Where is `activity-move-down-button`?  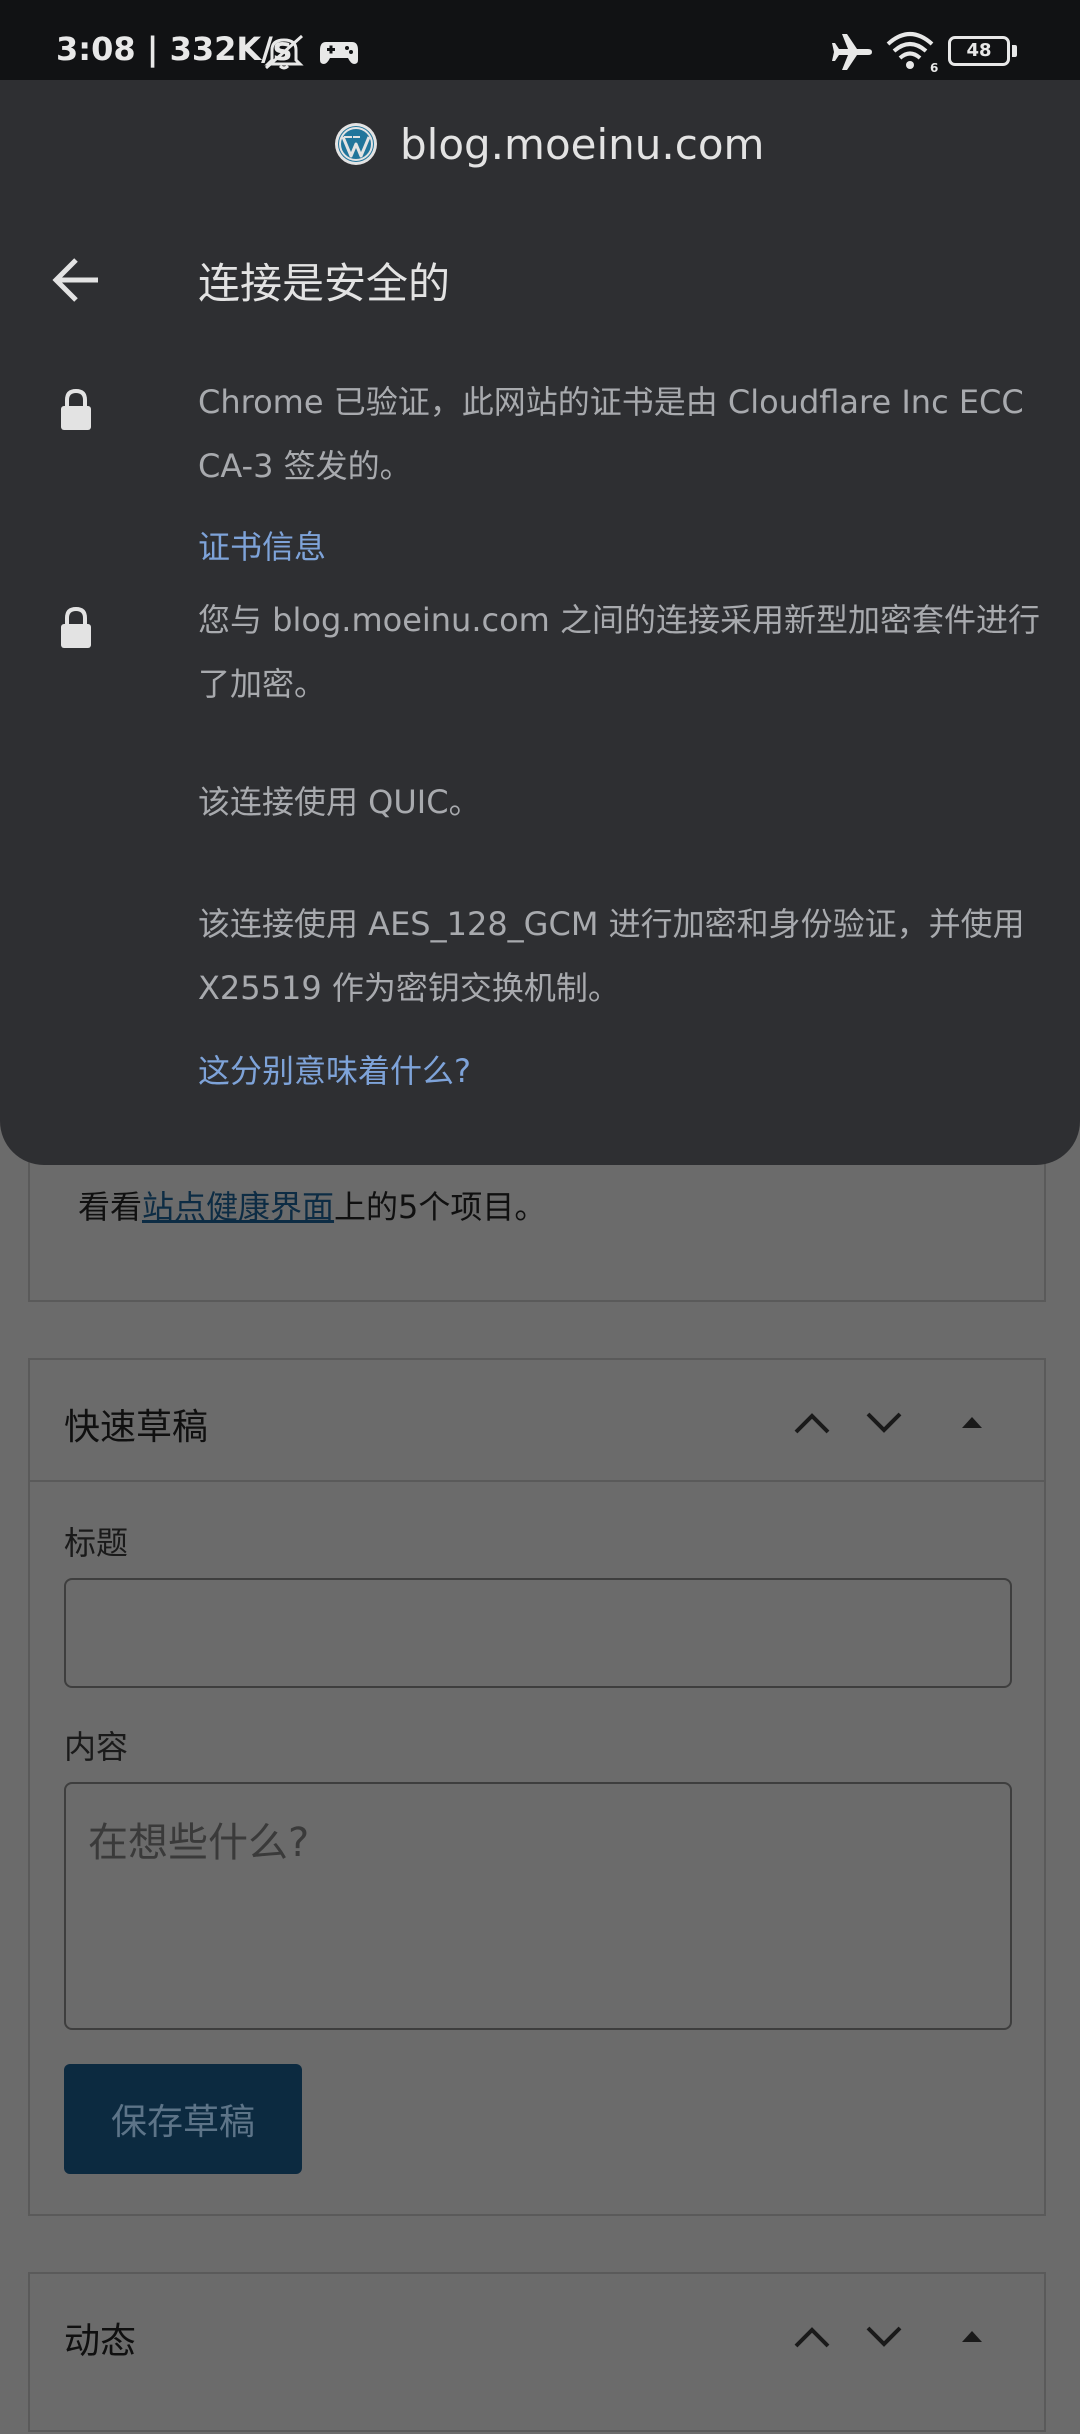
activity-move-down-button is located at coordinates (884, 2336).